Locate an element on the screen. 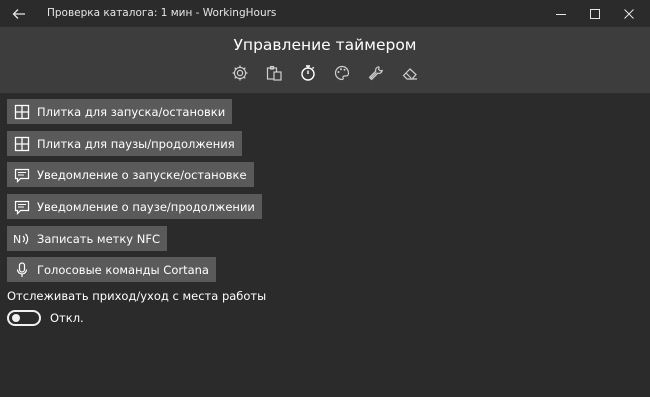 The image size is (650, 397). clipboard-button is located at coordinates (274, 73).